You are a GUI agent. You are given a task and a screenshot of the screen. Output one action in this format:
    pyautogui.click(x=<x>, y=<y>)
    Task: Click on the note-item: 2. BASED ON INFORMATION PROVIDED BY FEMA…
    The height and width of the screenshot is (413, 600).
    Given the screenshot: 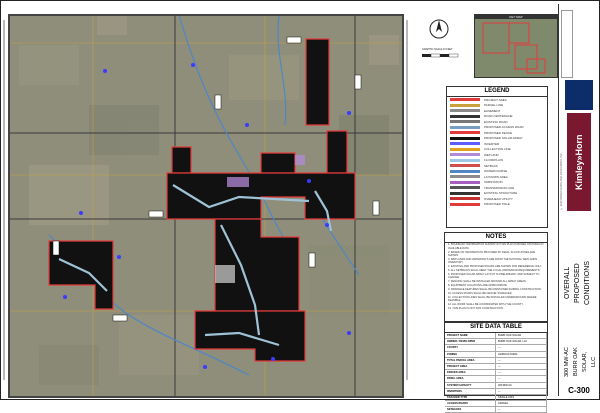 What is the action you would take?
    pyautogui.click(x=496, y=253)
    